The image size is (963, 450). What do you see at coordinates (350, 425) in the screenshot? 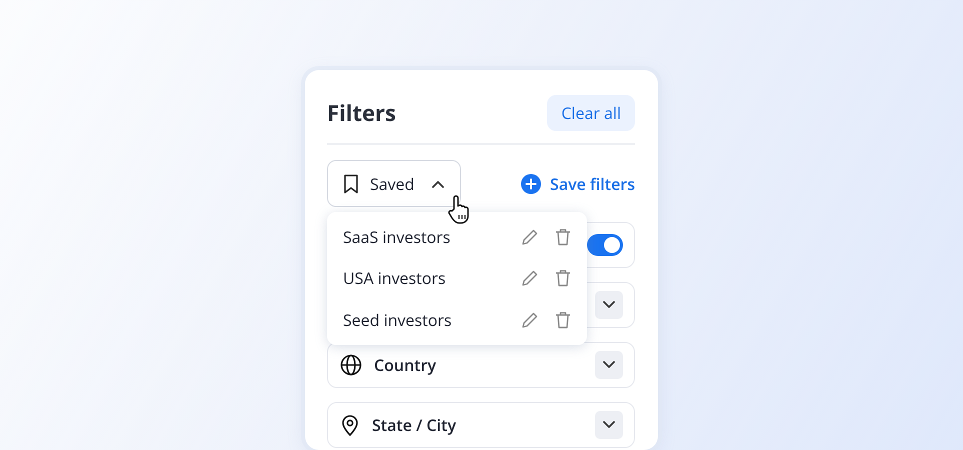
I see `location-pin-icon` at bounding box center [350, 425].